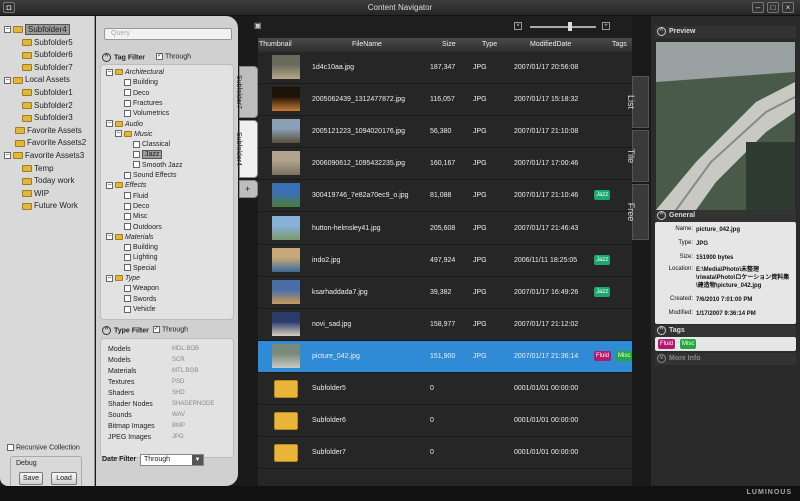 The image size is (800, 501). I want to click on tag-group: − Music, so click(133, 135).